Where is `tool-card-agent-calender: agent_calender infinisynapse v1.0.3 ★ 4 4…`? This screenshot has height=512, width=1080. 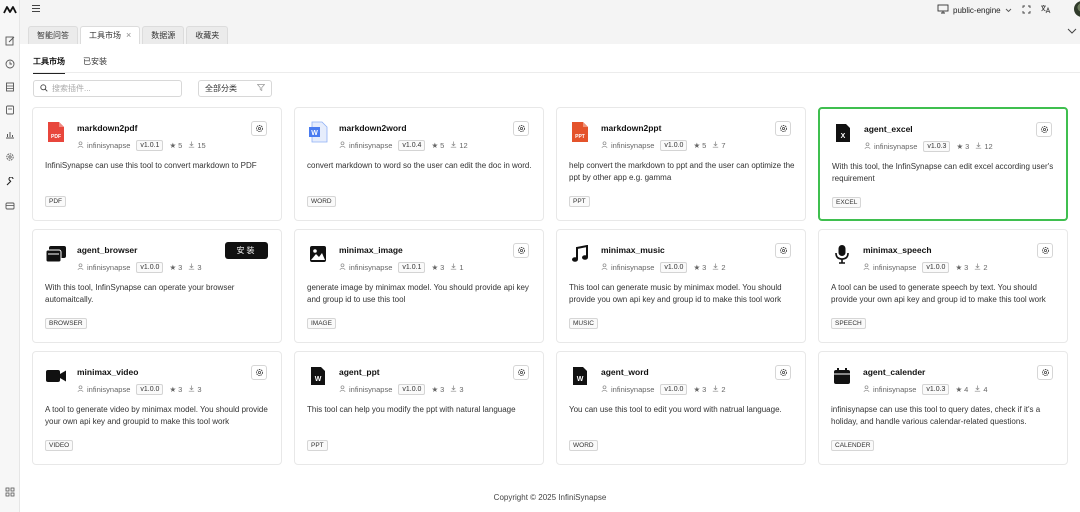
tool-card-agent-calender: agent_calender infinisynapse v1.0.3 ★ 4 4… is located at coordinates (943, 408).